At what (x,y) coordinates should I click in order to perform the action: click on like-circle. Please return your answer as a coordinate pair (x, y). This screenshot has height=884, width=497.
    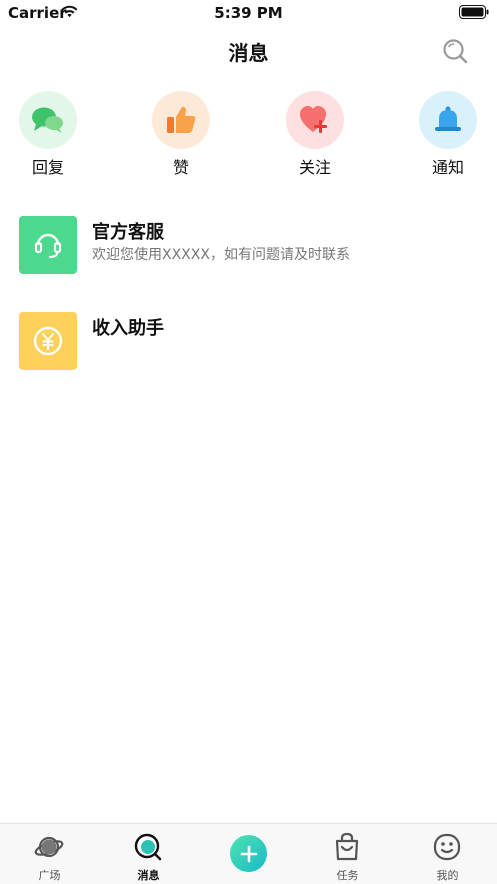
    Looking at the image, I should click on (181, 120).